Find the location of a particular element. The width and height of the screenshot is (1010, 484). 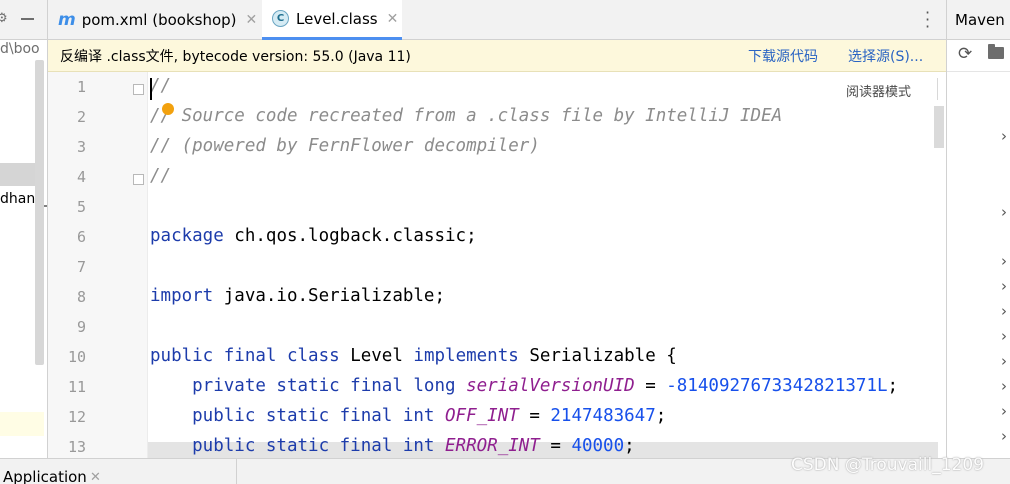

code-line: package ch.qos.logback.classic; is located at coordinates (313, 236).